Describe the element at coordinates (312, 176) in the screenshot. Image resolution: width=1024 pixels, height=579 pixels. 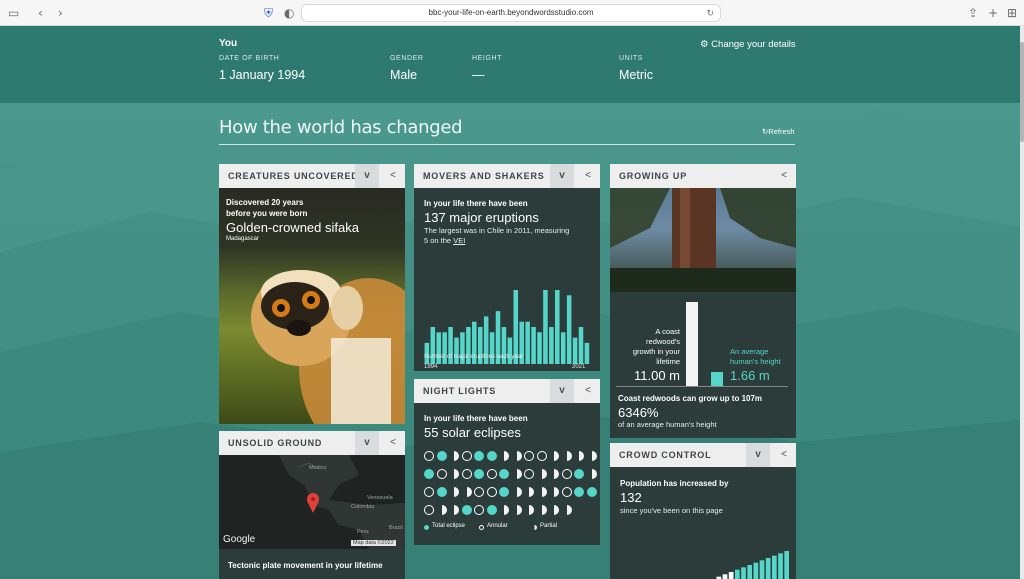
I see `card-header: CREATURES UNCOVERED v <` at that location.